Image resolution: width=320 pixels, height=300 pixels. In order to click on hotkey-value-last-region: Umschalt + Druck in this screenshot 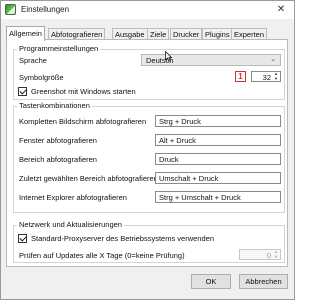, I will do `click(189, 178)`.